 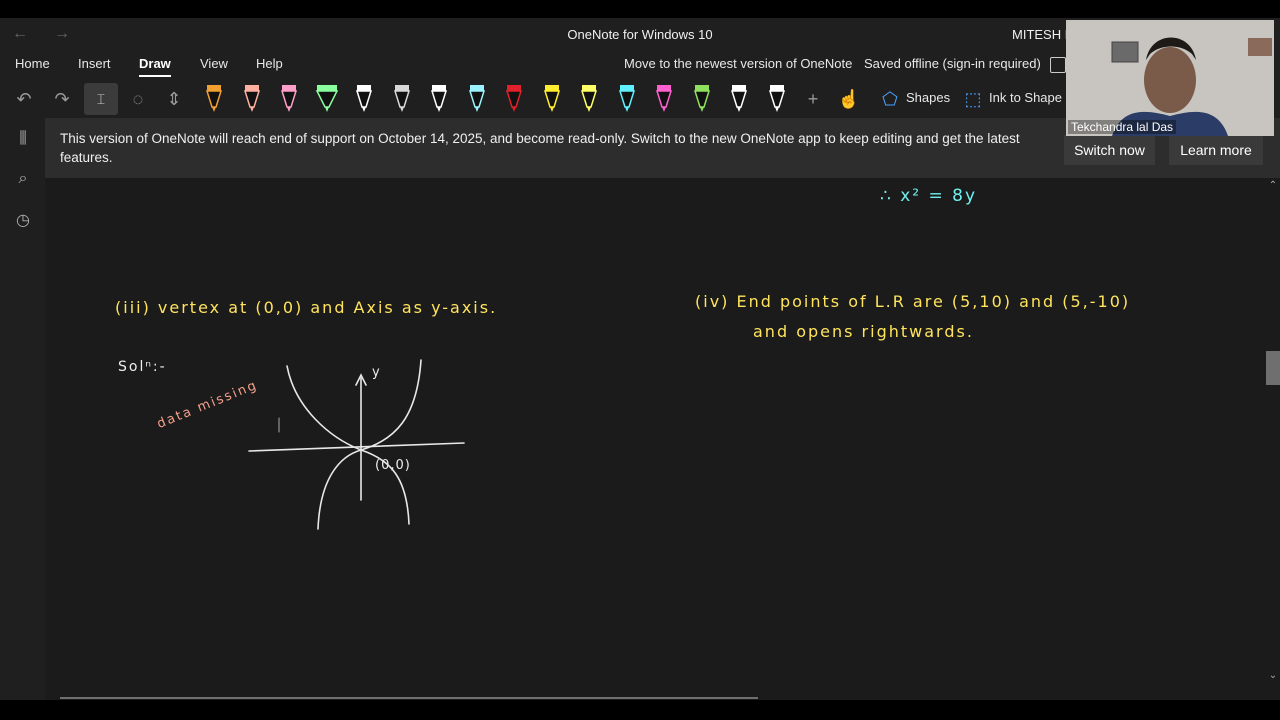 What do you see at coordinates (1122, 127) in the screenshot?
I see `presenter-name: Tekchandra lal Das` at bounding box center [1122, 127].